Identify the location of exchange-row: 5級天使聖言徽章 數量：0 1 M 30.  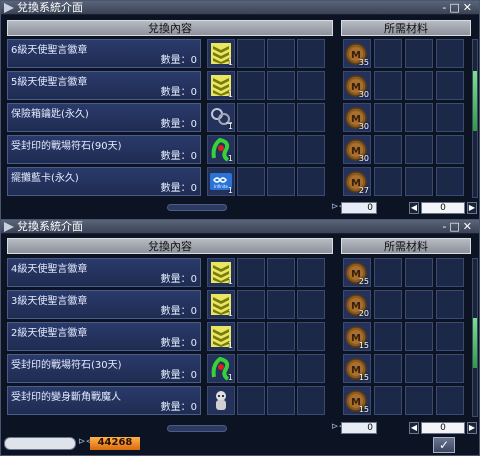
(239, 86).